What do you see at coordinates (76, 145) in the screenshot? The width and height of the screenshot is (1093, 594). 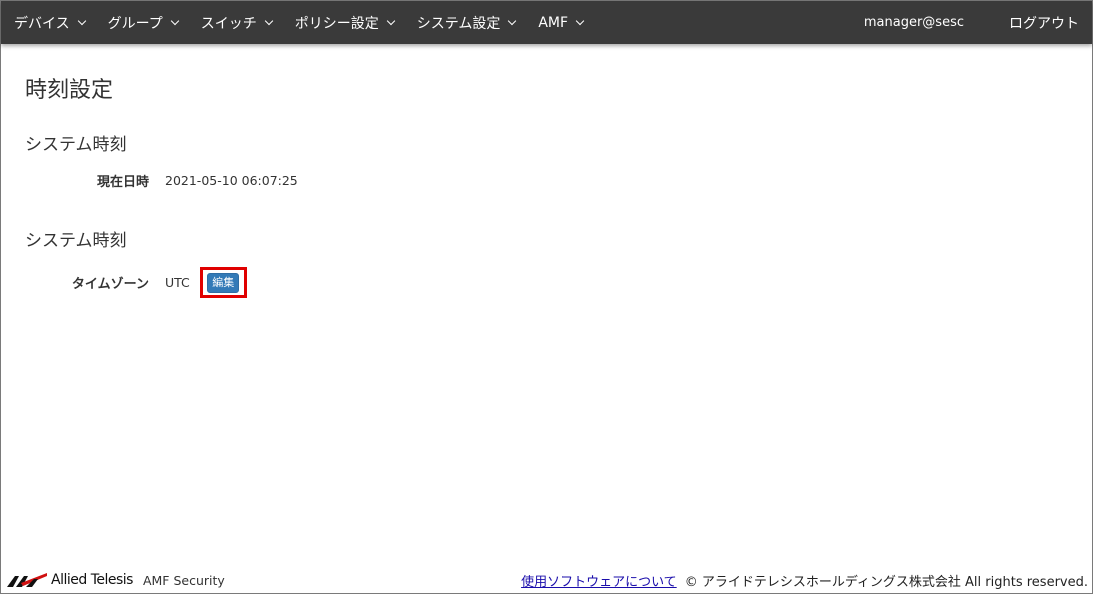 I see `section-title-system-time: システム時刻` at bounding box center [76, 145].